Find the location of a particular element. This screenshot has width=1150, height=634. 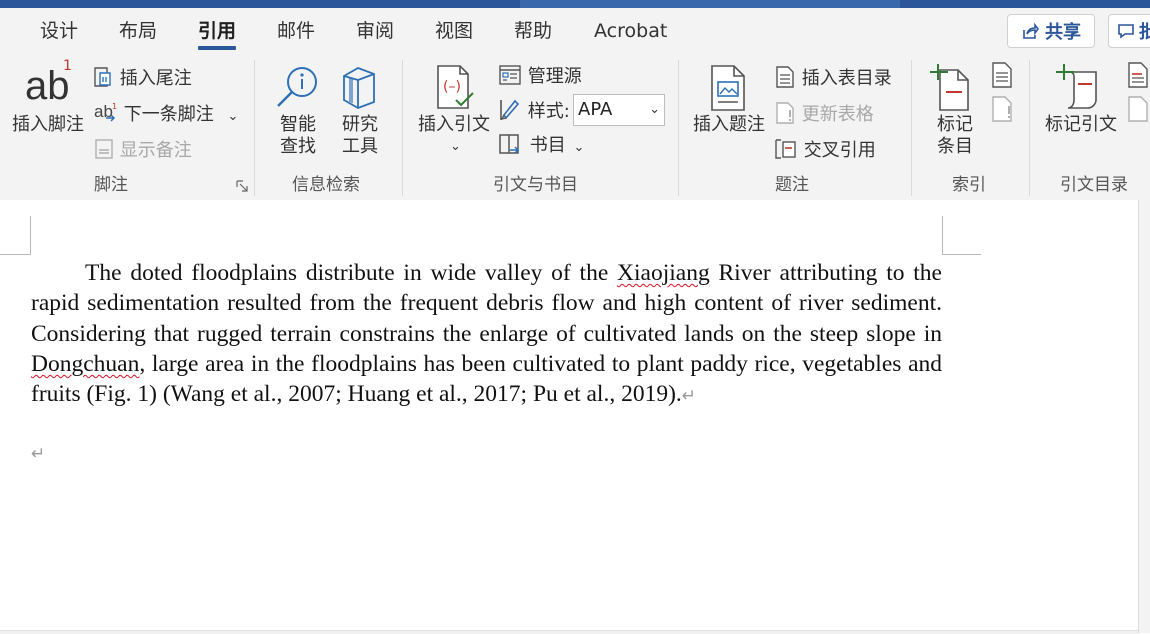

share-button: 共享 is located at coordinates (1051, 31).